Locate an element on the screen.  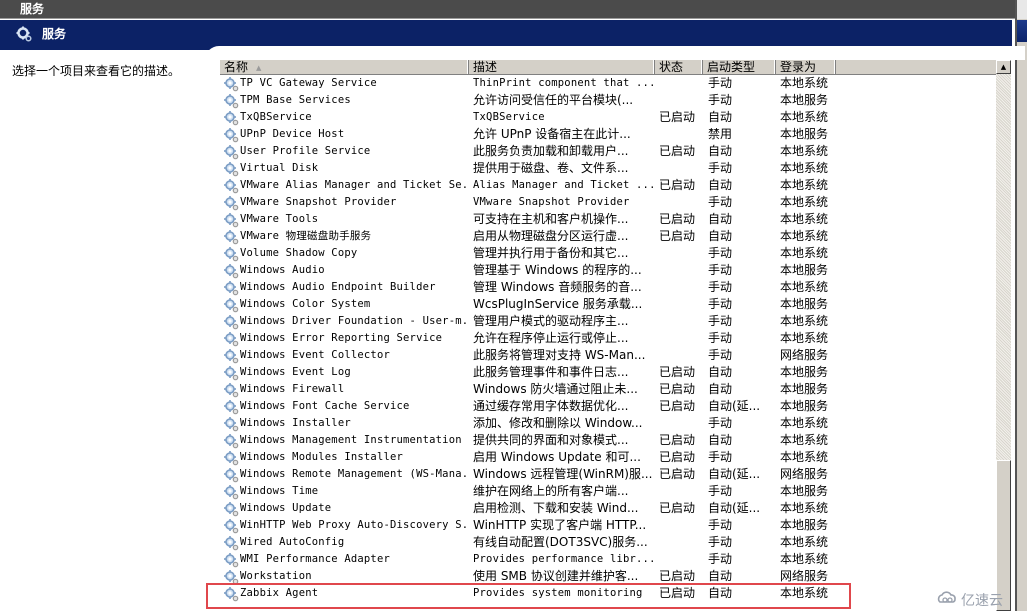
vertical-scrollbar: ▲ is located at coordinates (1003, 335).